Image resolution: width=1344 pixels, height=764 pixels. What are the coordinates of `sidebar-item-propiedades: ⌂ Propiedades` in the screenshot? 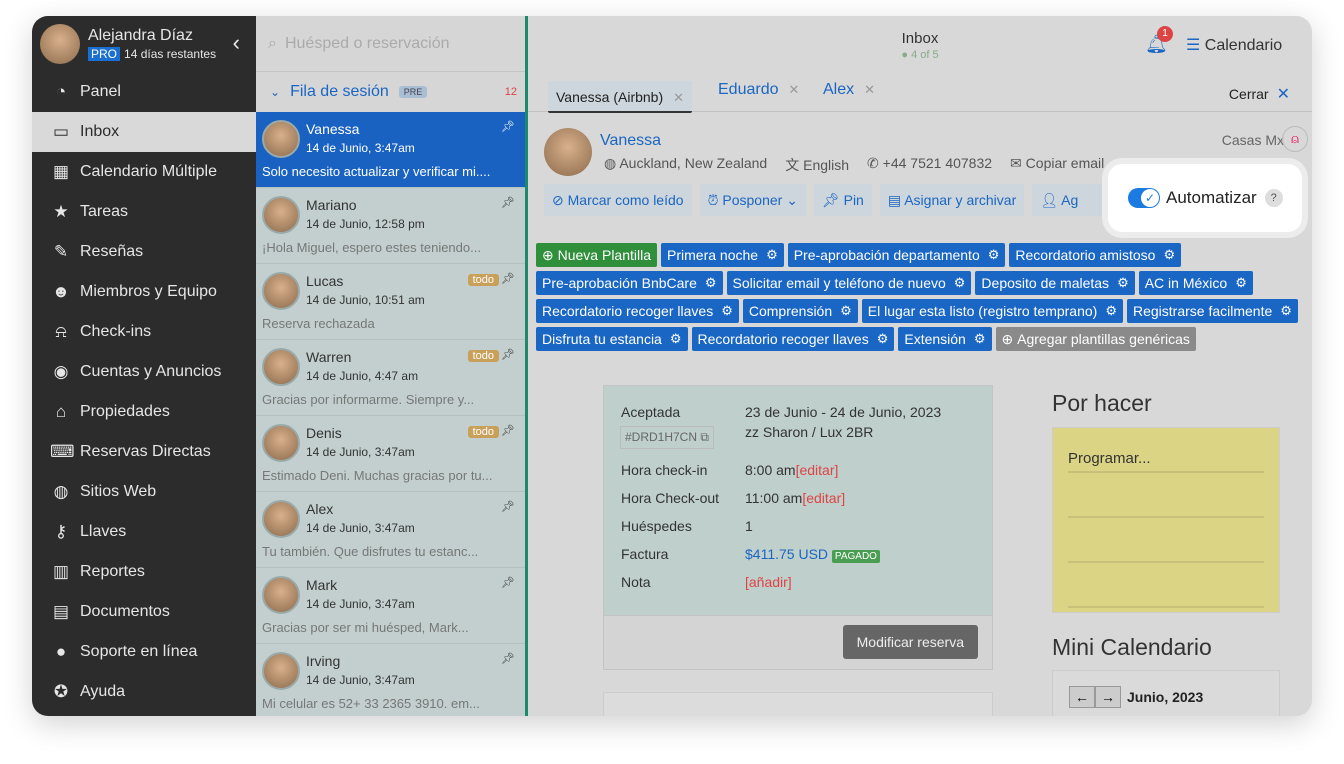 It's located at (144, 412).